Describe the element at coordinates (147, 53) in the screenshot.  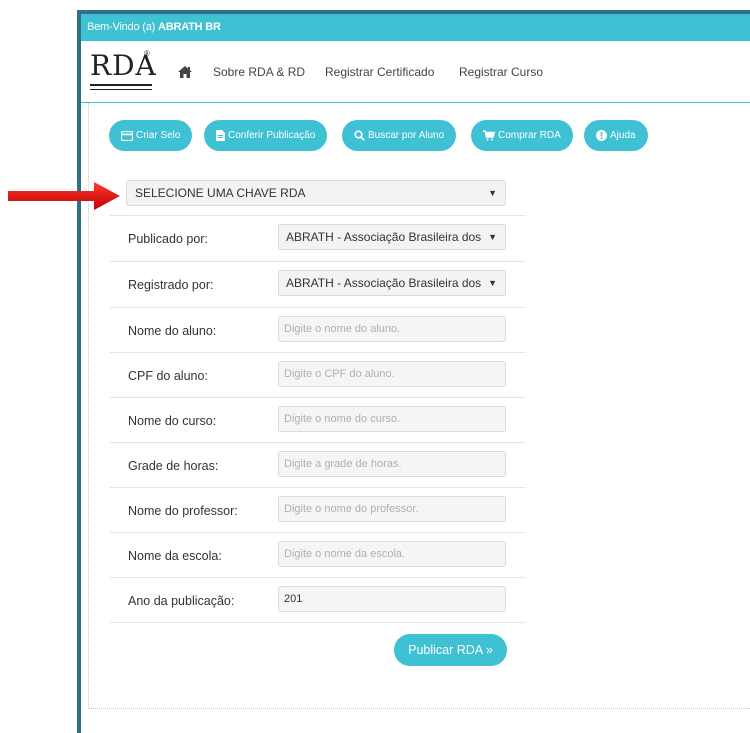
I see `logo-registered-mark: ®` at that location.